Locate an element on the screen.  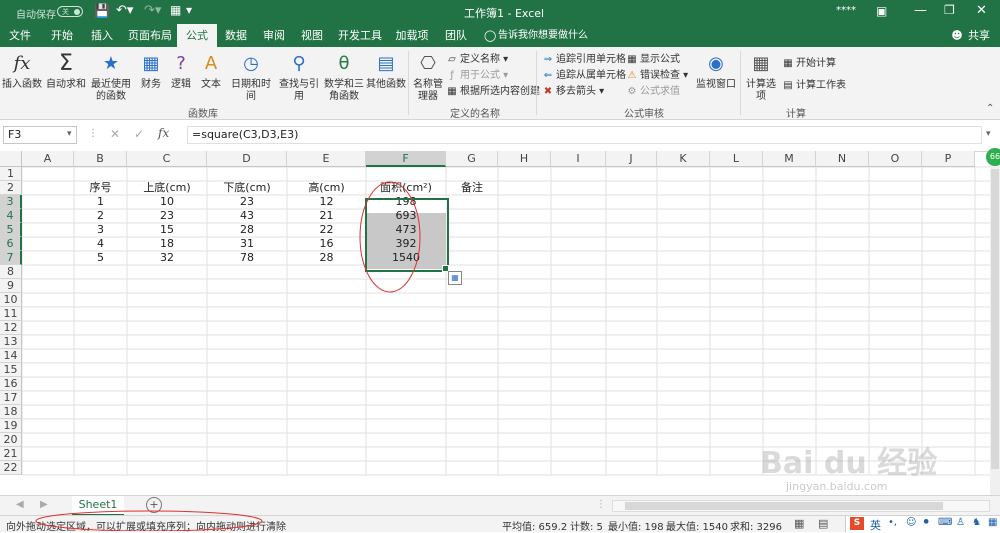
tab-review: 审阅 is located at coordinates (274, 35).